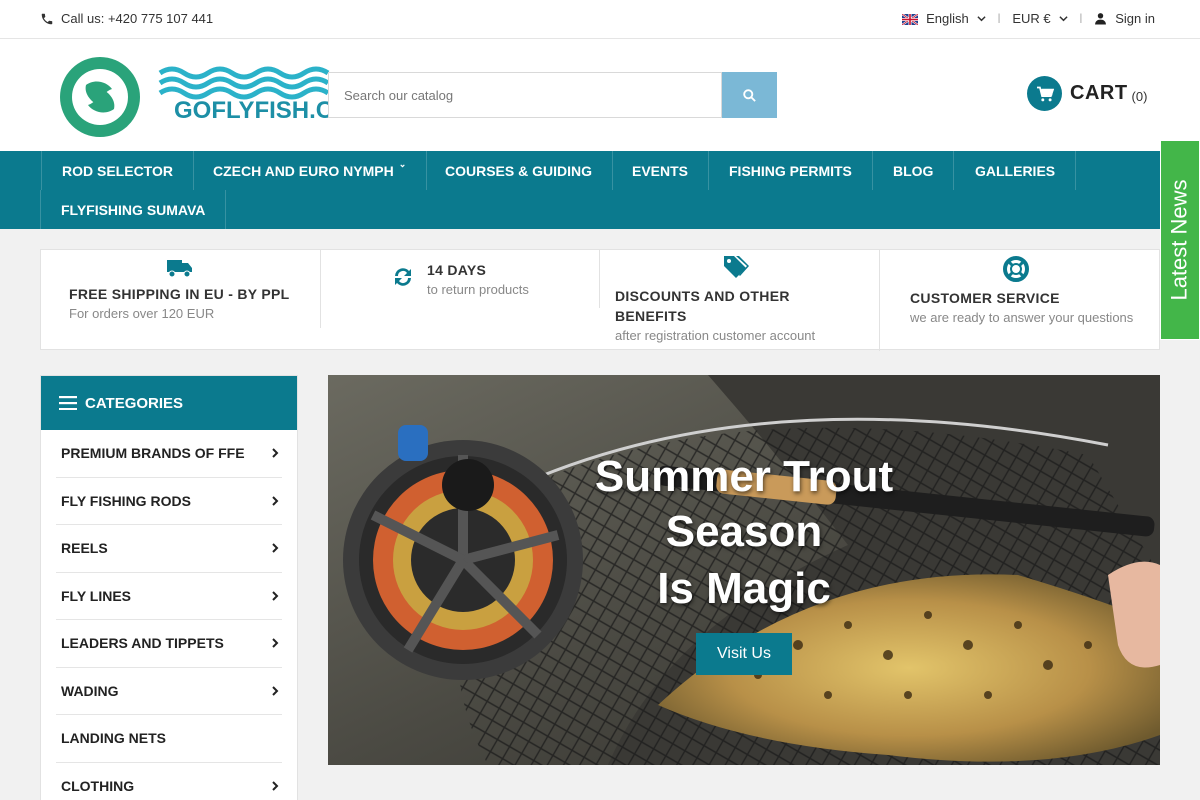  What do you see at coordinates (169, 739) in the screenshot?
I see `category-item: LANDING NETS` at bounding box center [169, 739].